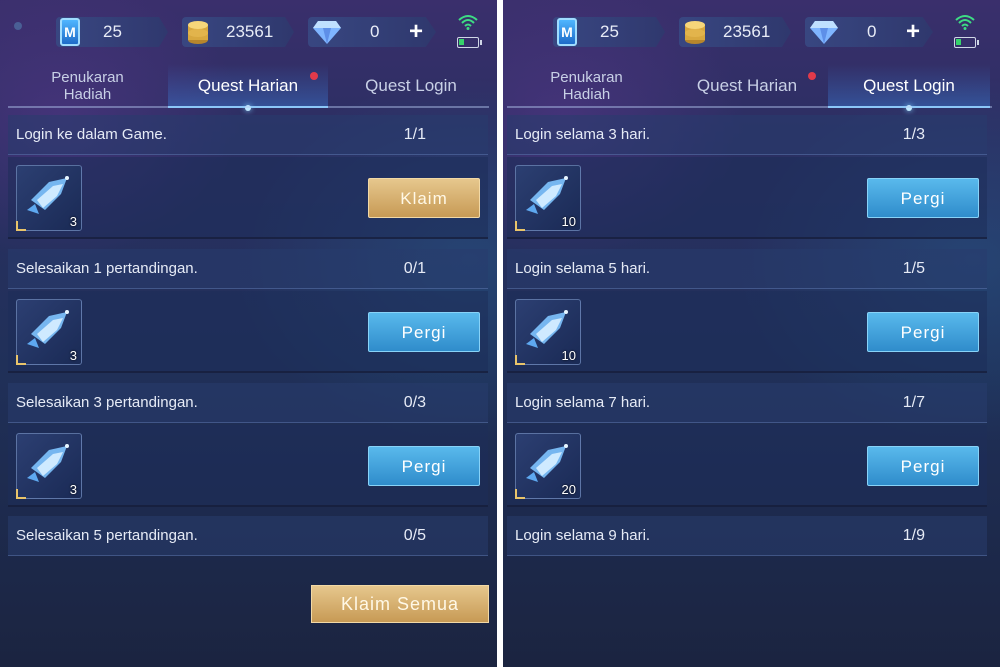 The width and height of the screenshot is (1000, 667). I want to click on reward-item: 20, so click(548, 466).